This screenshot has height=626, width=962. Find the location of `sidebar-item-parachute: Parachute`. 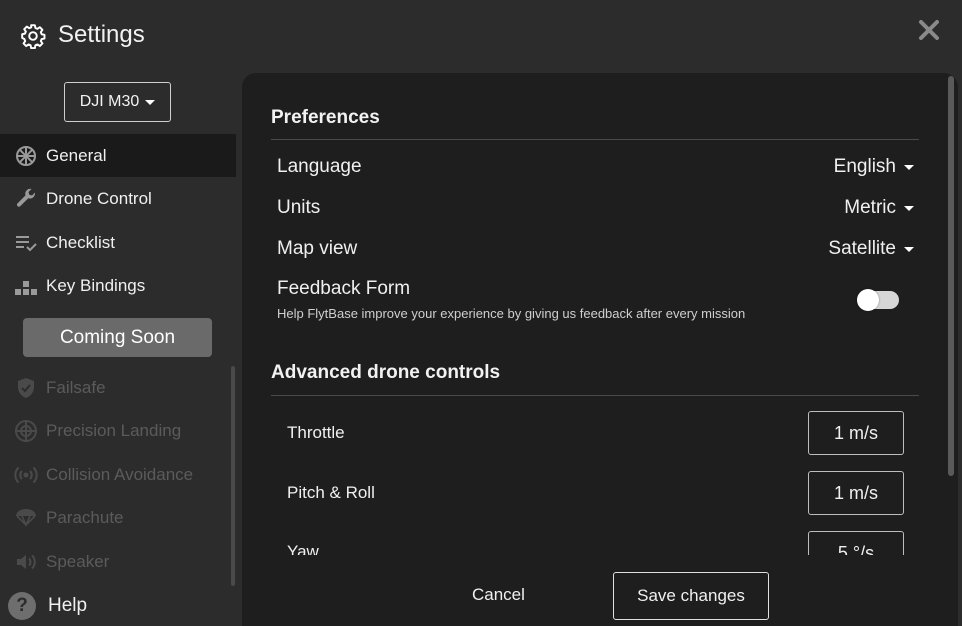

sidebar-item-parachute: Parachute is located at coordinates (118, 517).